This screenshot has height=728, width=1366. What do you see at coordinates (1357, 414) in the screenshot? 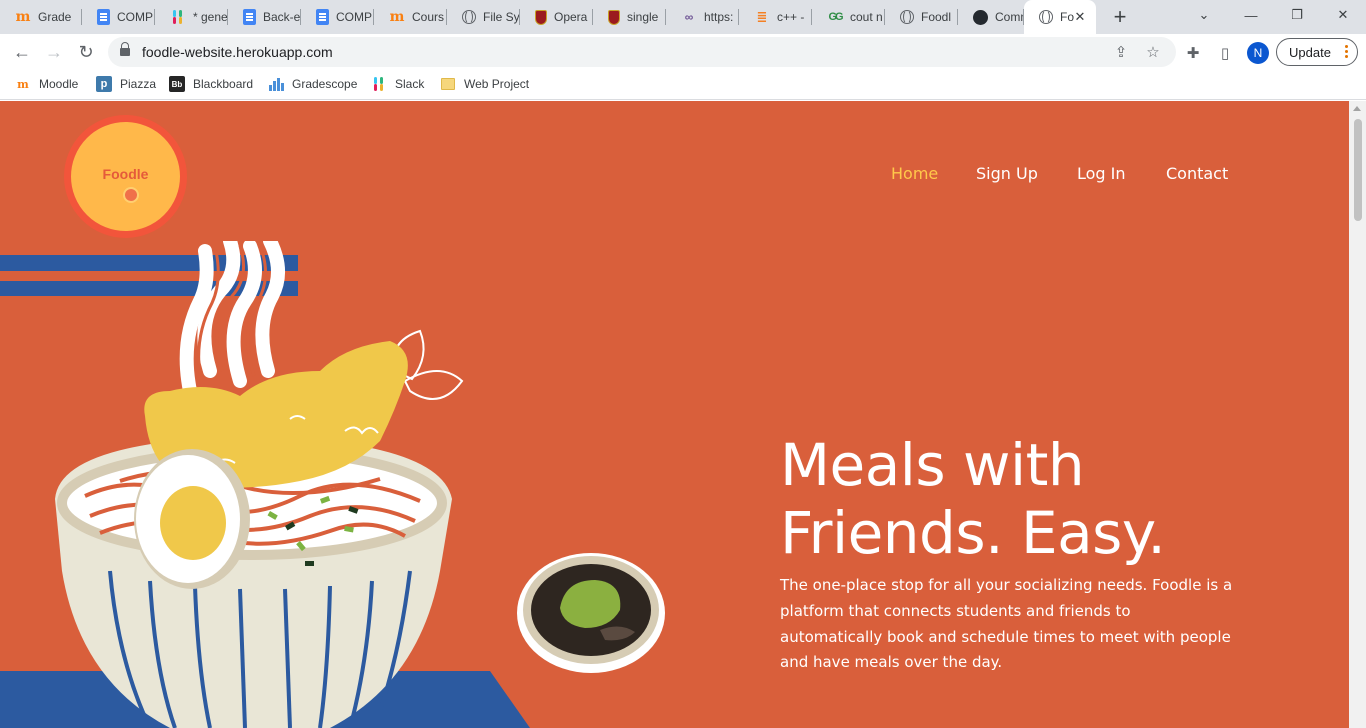
I see `page-scrollbar` at bounding box center [1357, 414].